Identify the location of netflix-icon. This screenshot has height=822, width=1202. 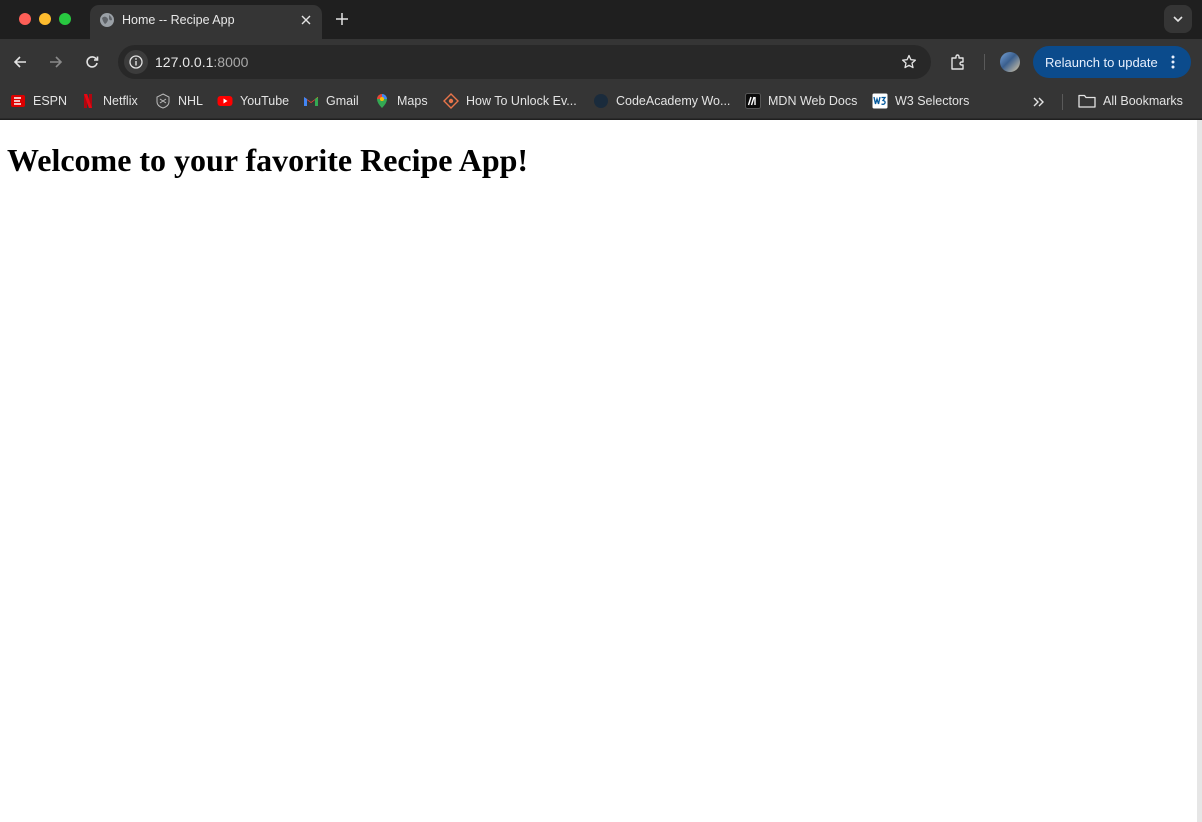
(88, 101).